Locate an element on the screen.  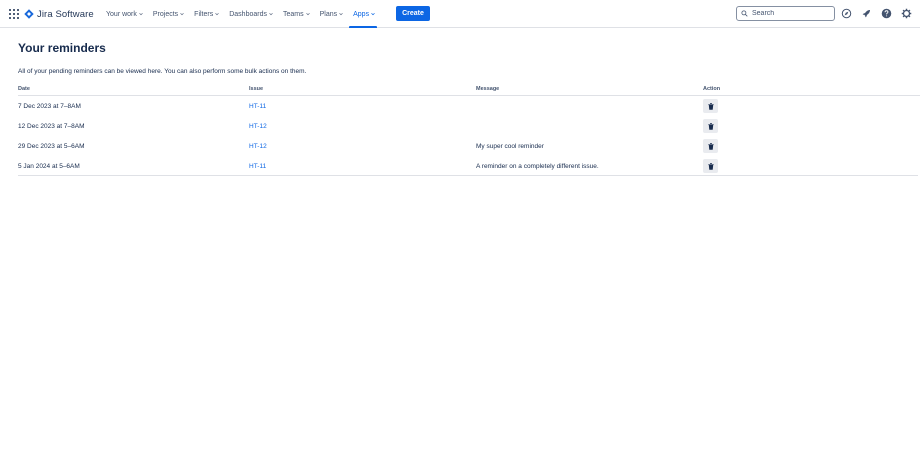
column-header-message: Message is located at coordinates (488, 89).